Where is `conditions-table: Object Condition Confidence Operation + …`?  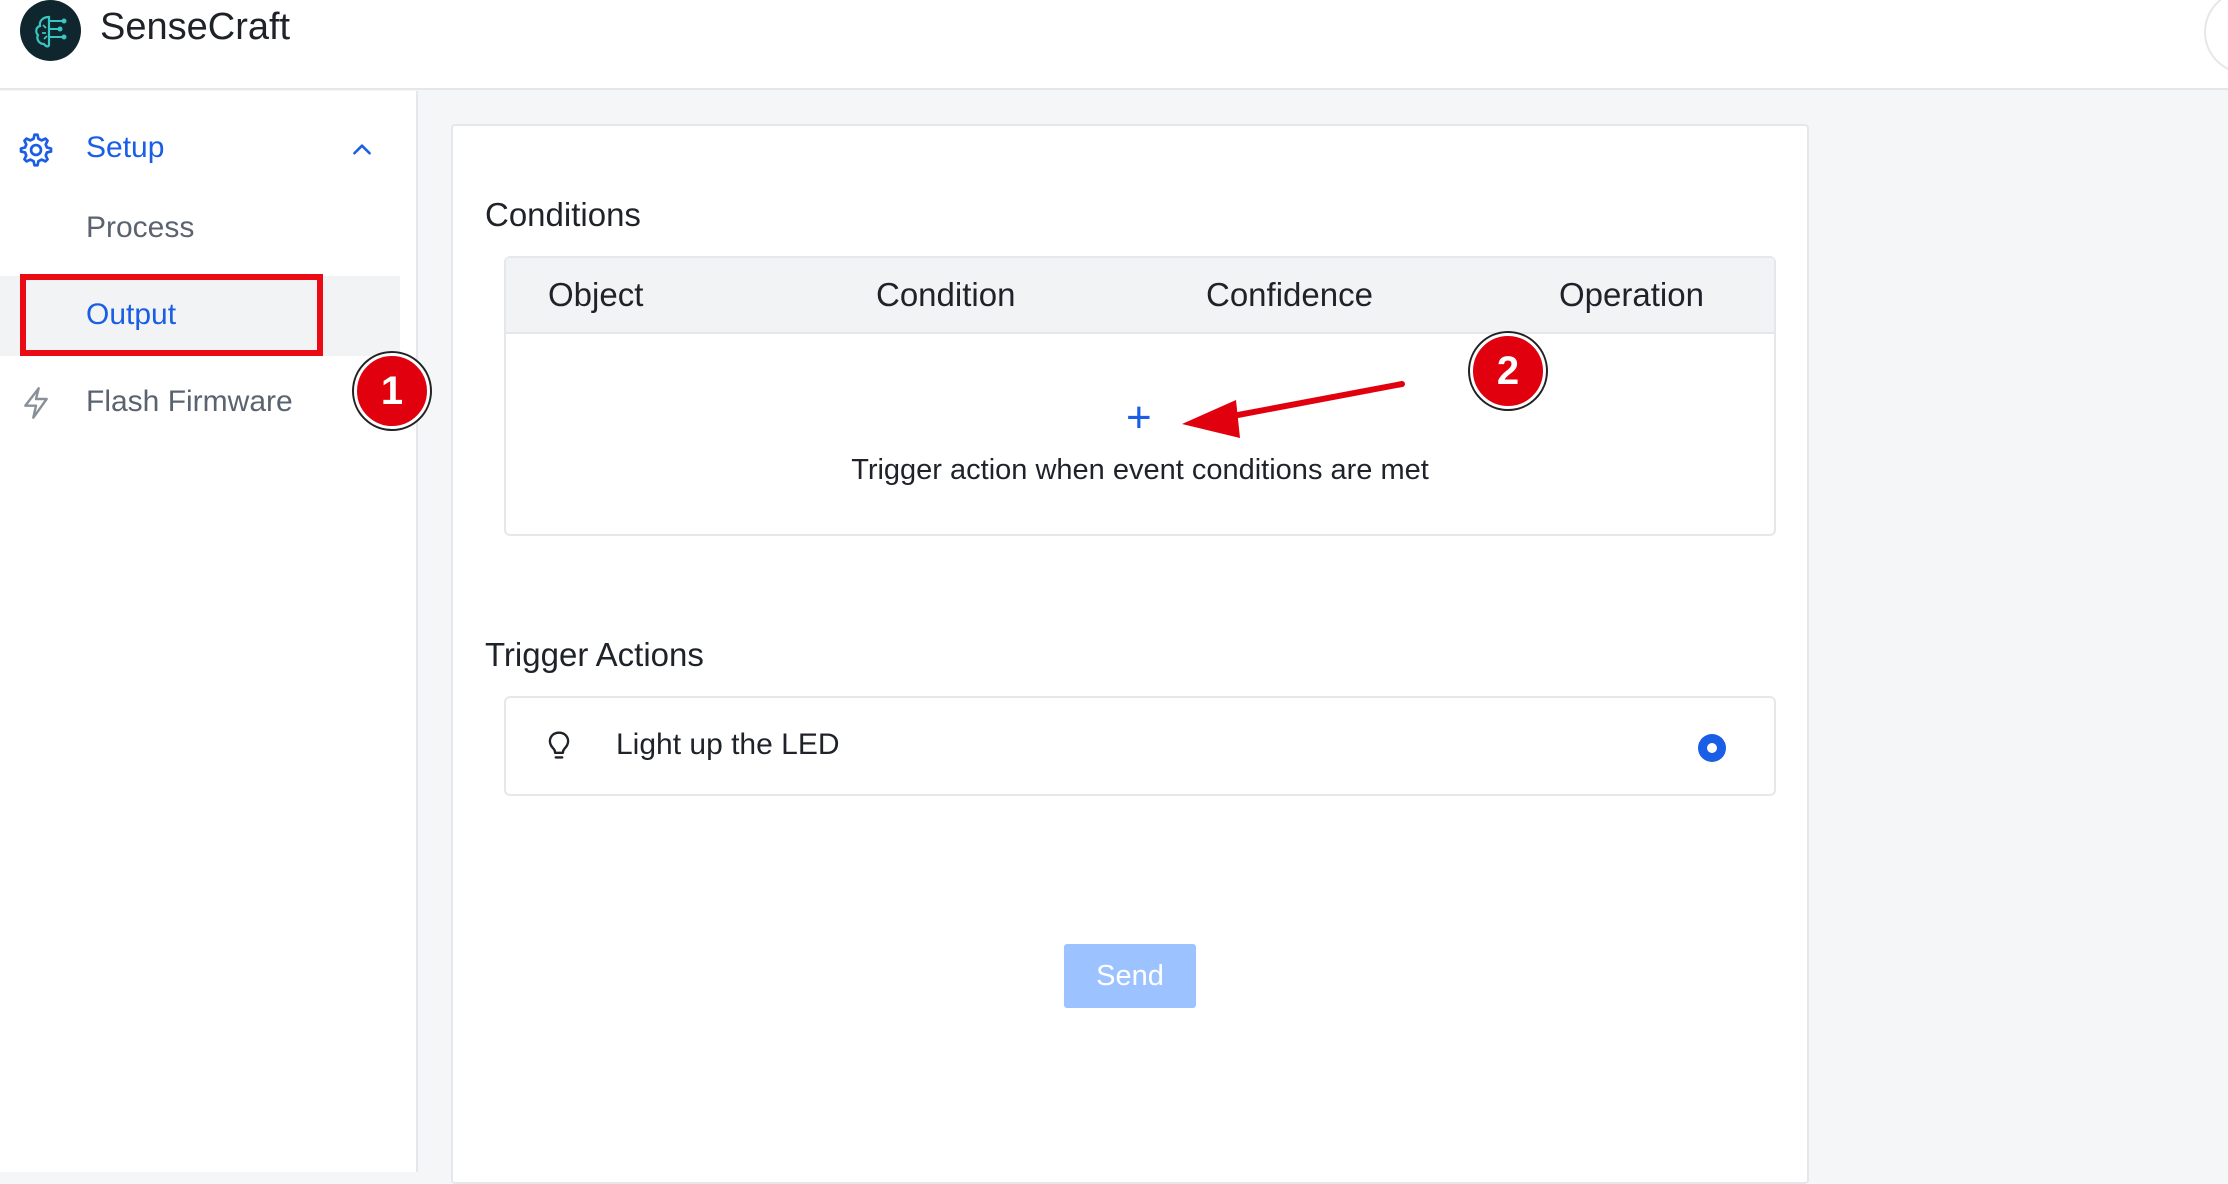 conditions-table: Object Condition Confidence Operation + … is located at coordinates (1140, 396).